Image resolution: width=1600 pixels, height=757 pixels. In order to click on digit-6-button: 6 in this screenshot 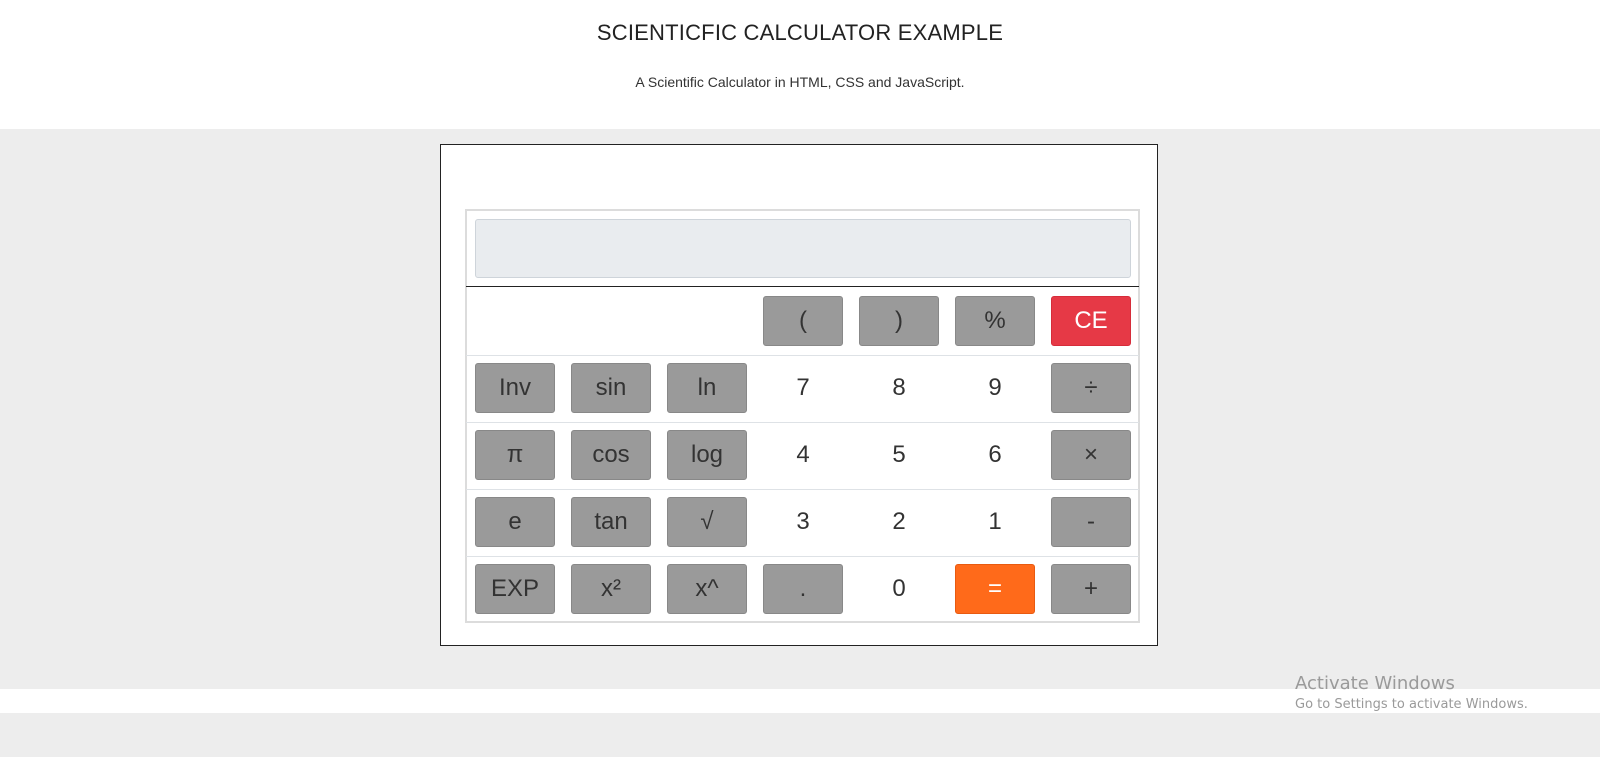, I will do `click(995, 455)`.